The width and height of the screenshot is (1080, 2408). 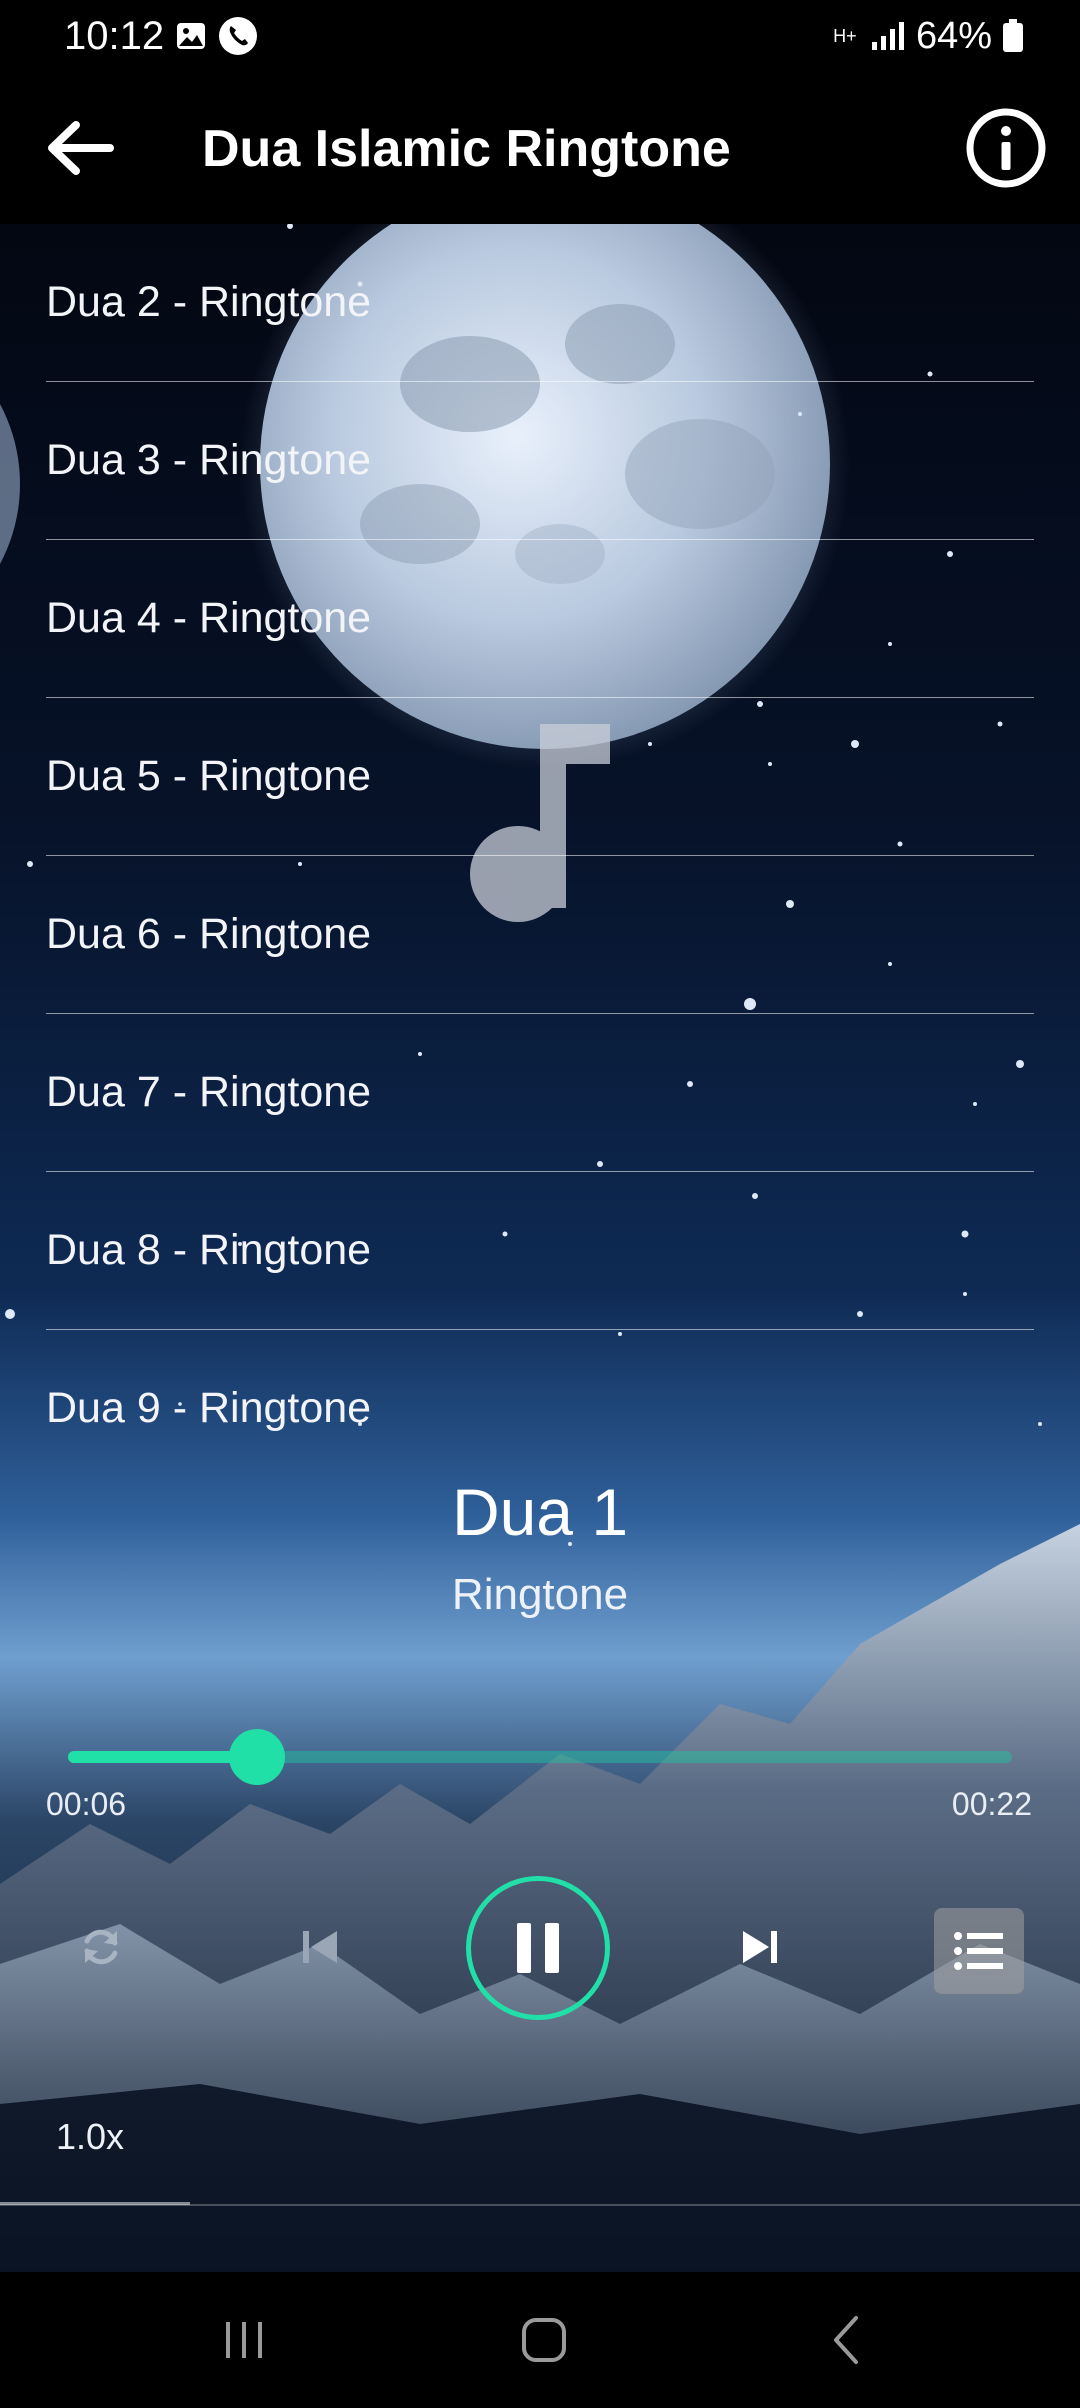 I want to click on pause-icon, so click(x=538, y=1948).